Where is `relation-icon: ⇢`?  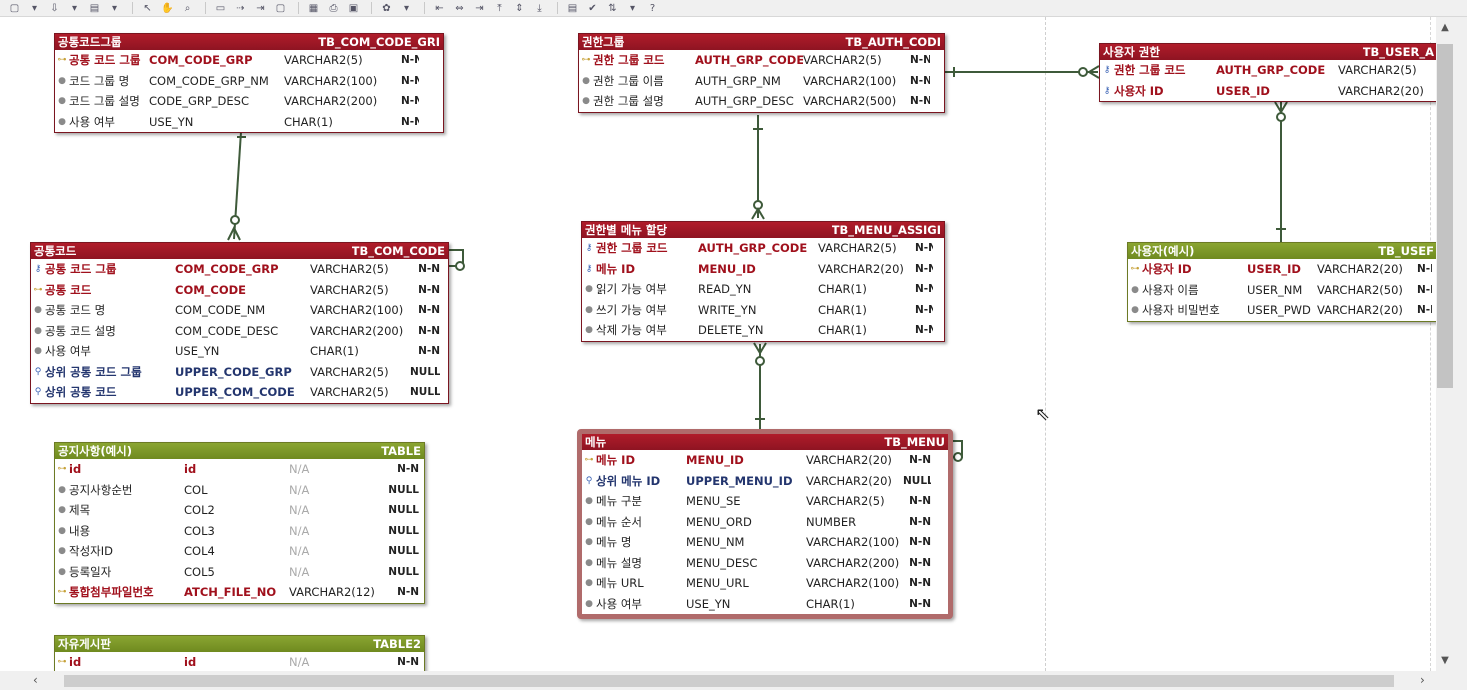
relation-icon: ⇢ is located at coordinates (240, 8).